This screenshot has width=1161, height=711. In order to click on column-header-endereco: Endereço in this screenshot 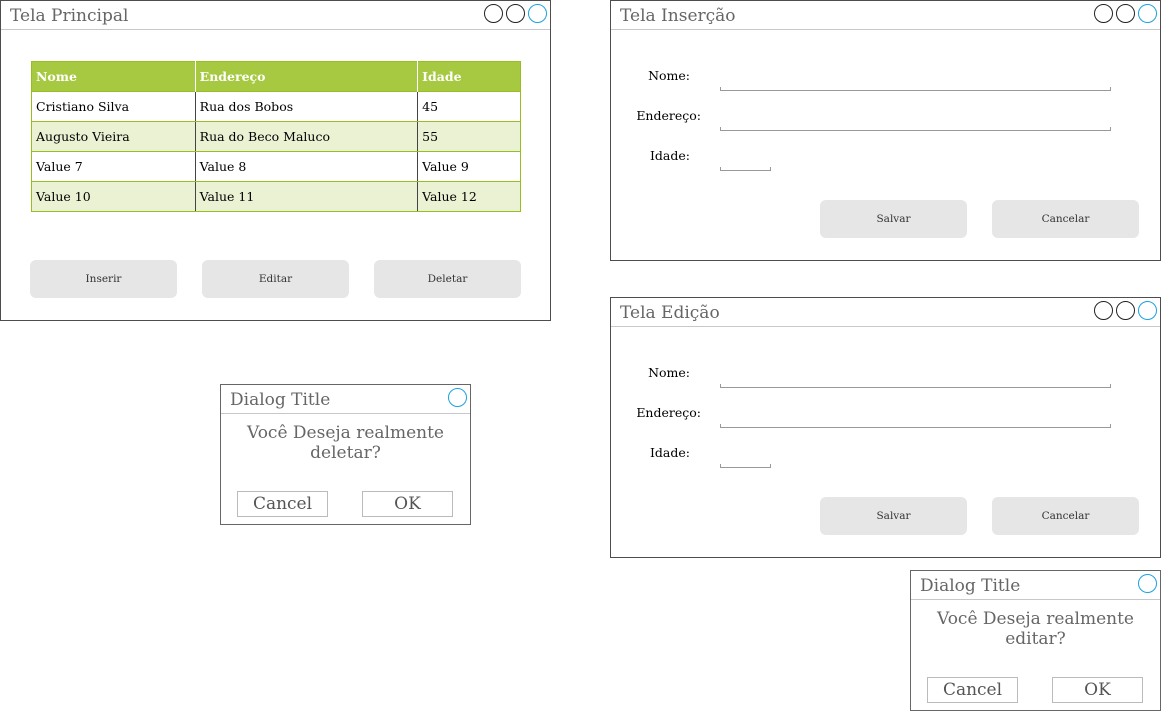, I will do `click(306, 76)`.